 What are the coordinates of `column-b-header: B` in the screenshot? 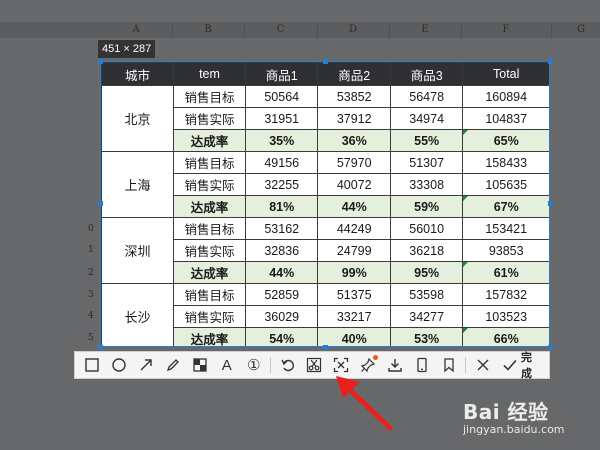 It's located at (208, 30).